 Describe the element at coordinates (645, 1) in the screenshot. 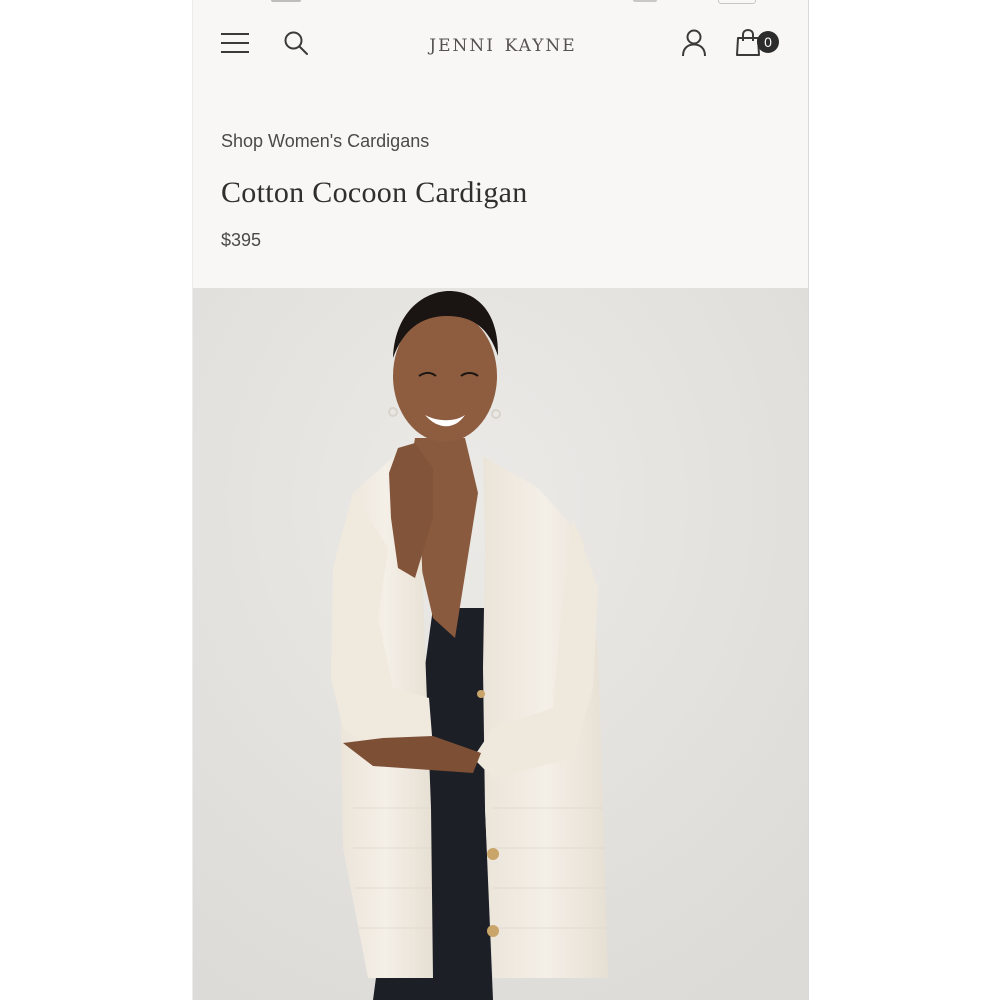

I see `status-bar-signal` at that location.